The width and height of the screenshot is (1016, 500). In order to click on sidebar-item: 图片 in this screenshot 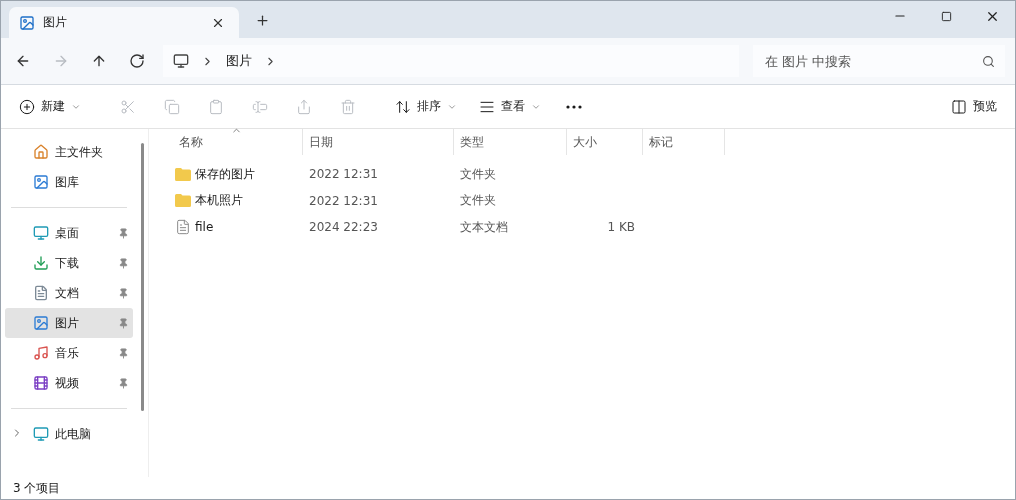, I will do `click(69, 323)`.